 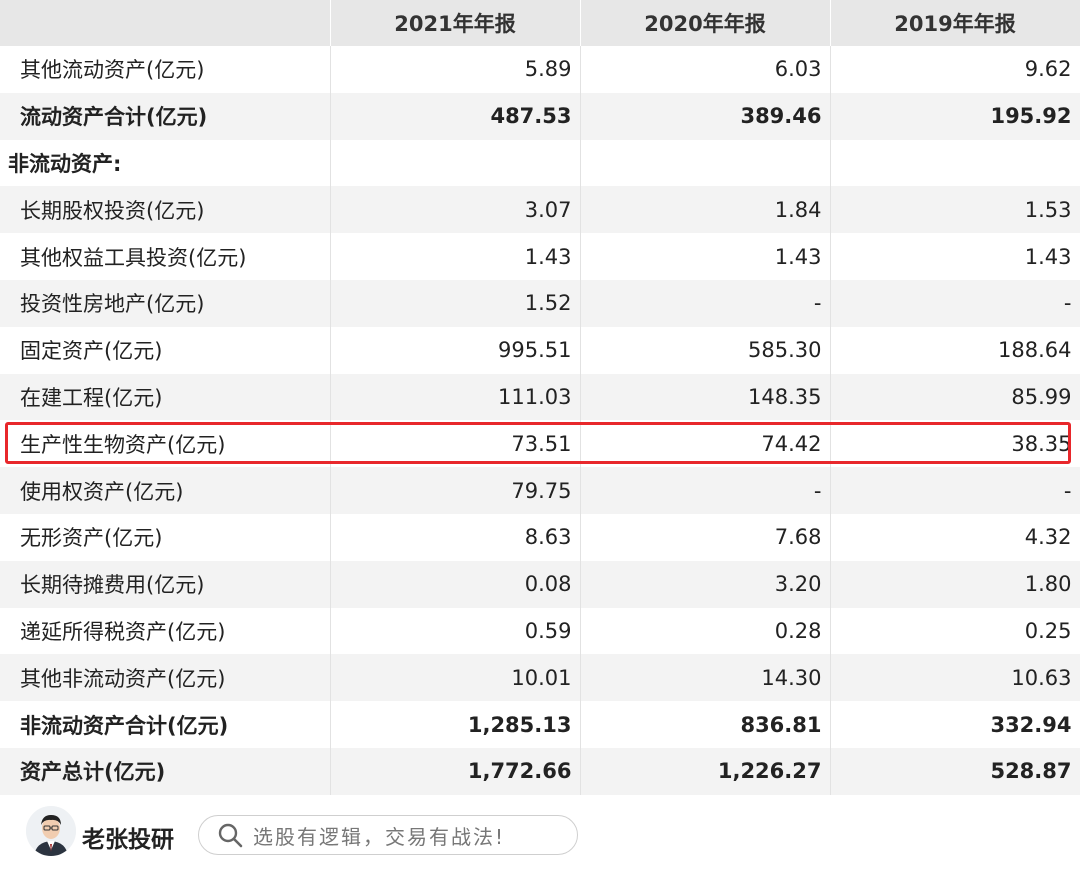 I want to click on row-label: 使用权资产(亿元), so click(x=165, y=490).